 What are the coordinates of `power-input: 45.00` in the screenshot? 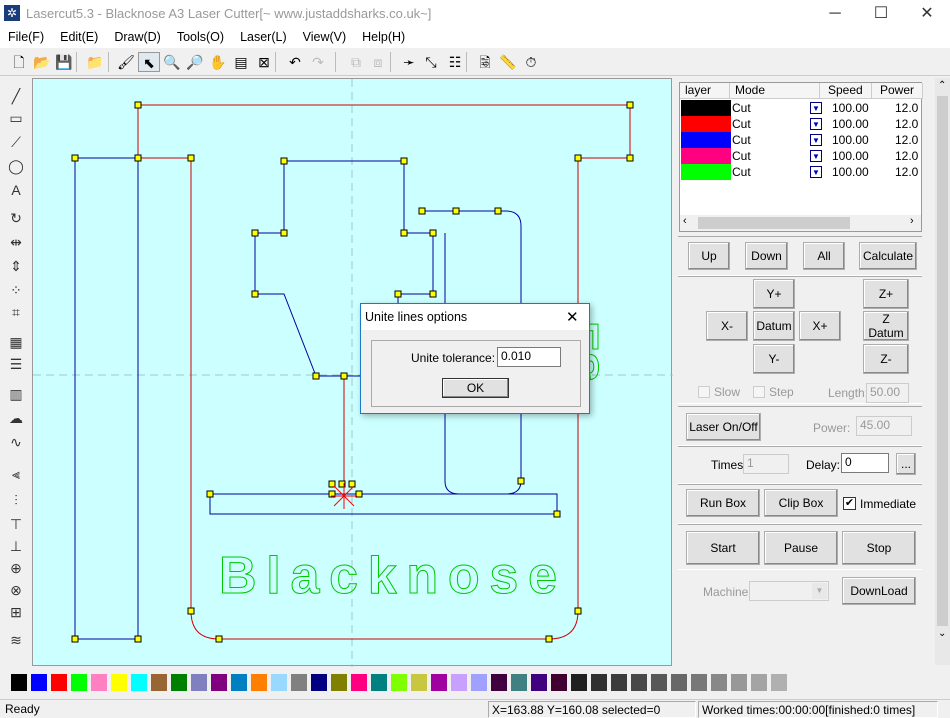 It's located at (884, 426).